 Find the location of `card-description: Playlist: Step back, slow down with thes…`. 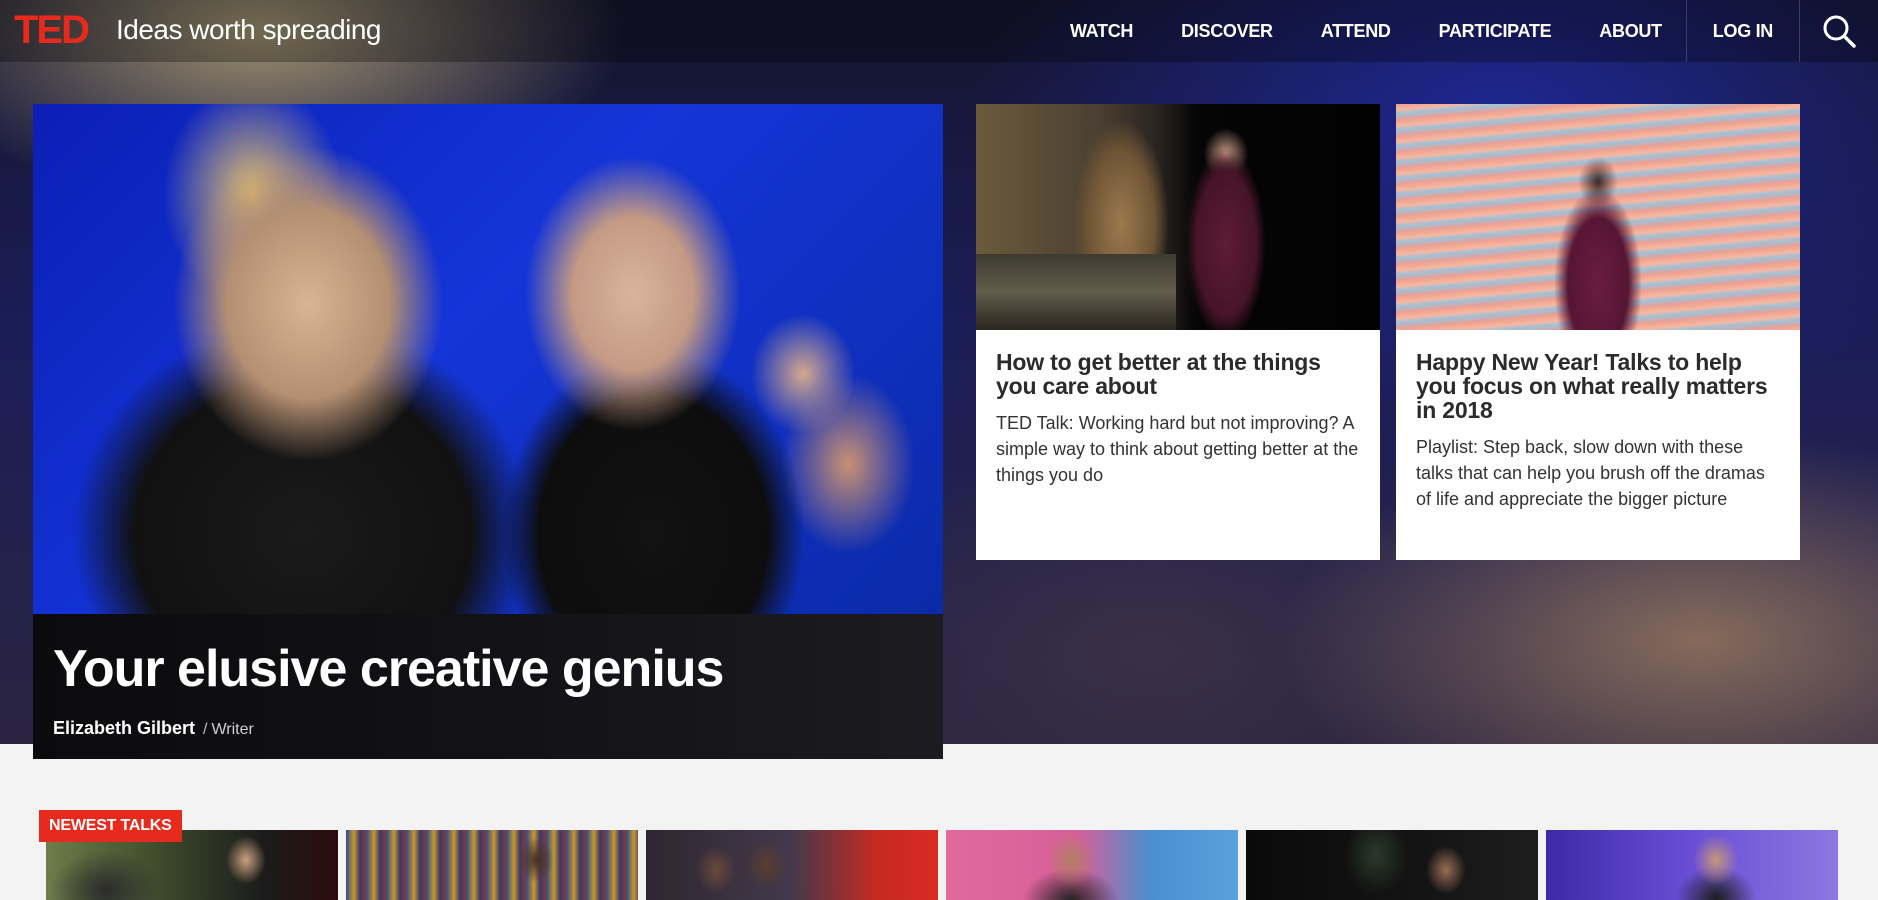

card-description: Playlist: Step back, slow down with thes… is located at coordinates (1590, 473).